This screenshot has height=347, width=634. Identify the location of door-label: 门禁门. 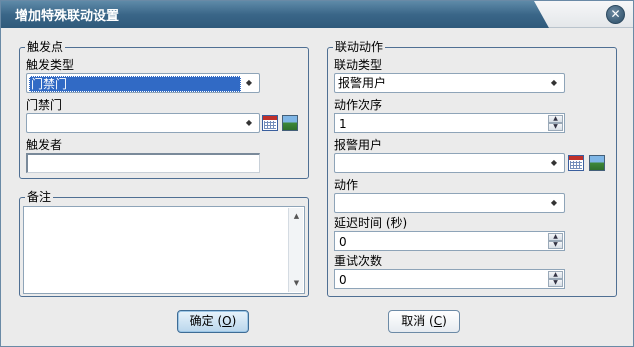
(44, 105).